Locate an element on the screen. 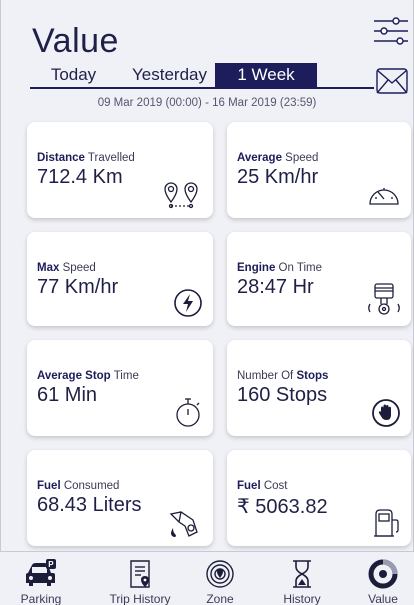  nav-history: History is located at coordinates (302, 578).